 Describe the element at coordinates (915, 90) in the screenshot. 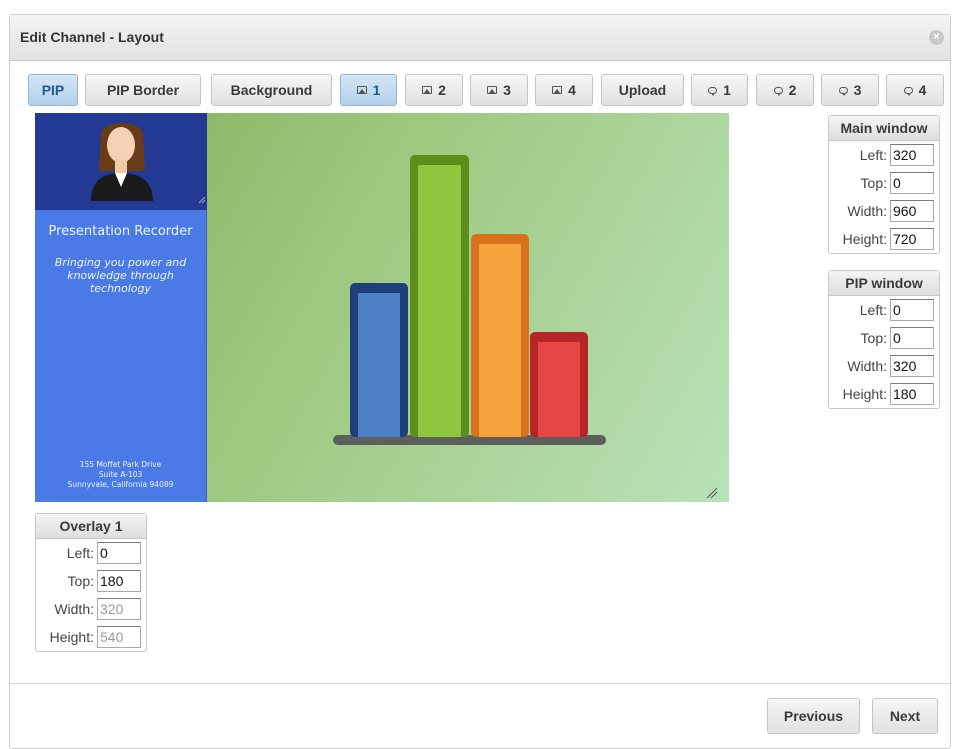

I see `tab-caption-4: 4` at that location.